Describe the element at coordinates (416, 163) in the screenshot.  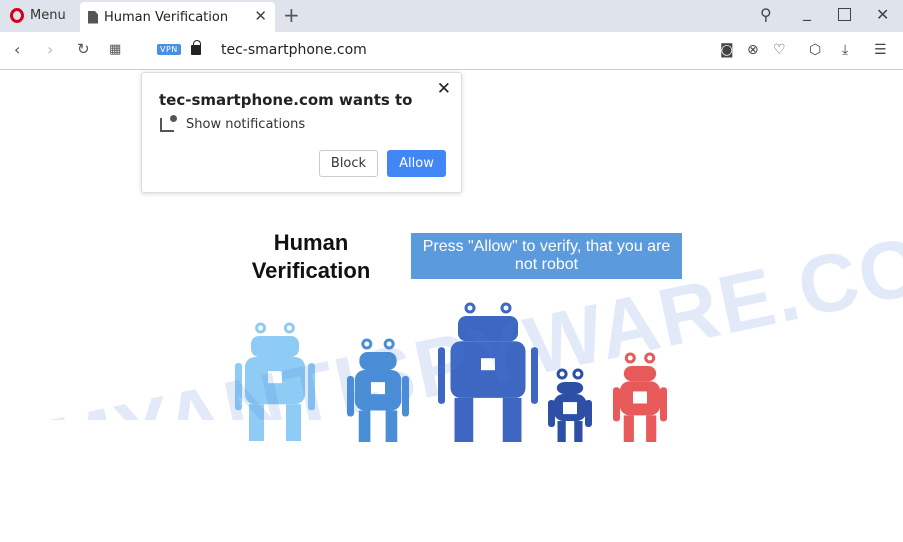
I see `allow-button: Allow` at that location.